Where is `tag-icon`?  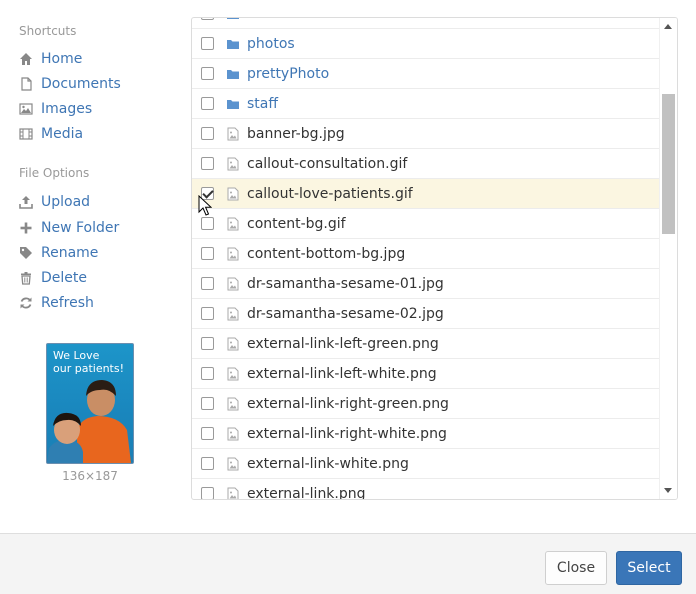
tag-icon is located at coordinates (26, 253).